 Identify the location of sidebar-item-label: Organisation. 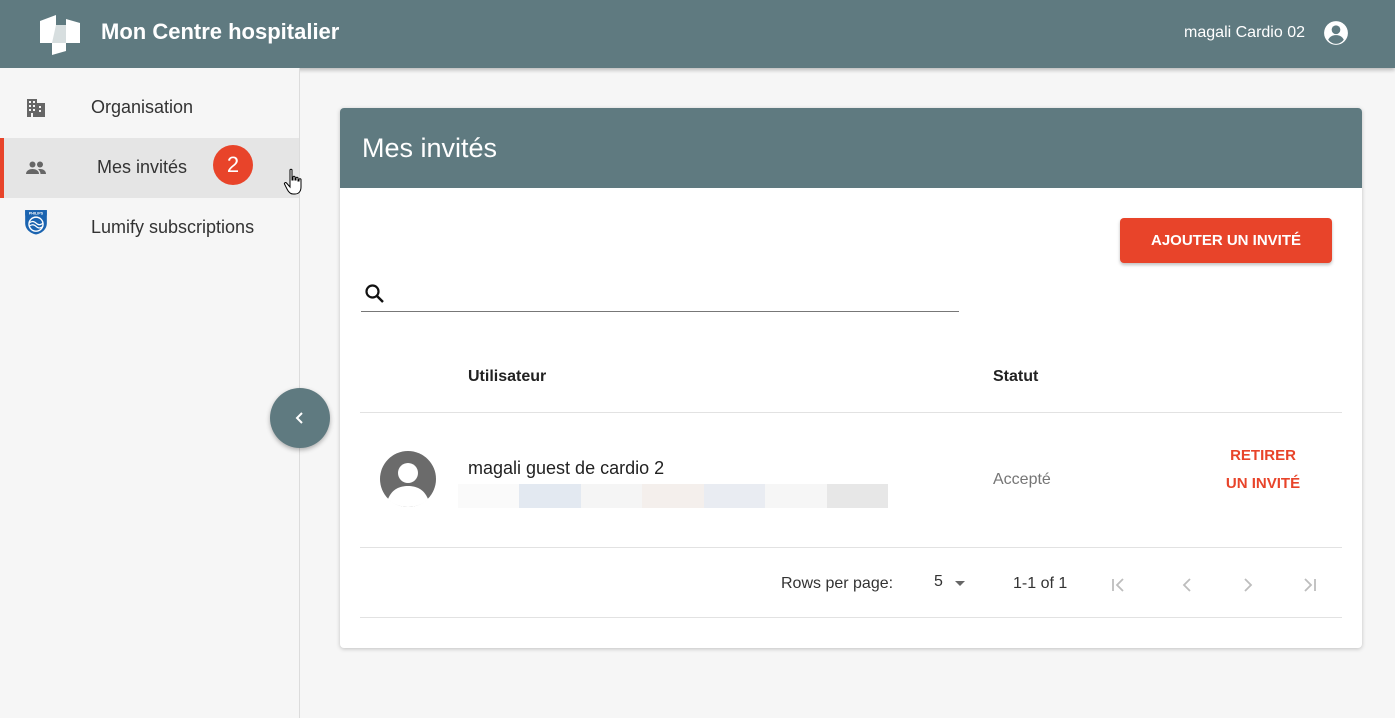
(142, 107).